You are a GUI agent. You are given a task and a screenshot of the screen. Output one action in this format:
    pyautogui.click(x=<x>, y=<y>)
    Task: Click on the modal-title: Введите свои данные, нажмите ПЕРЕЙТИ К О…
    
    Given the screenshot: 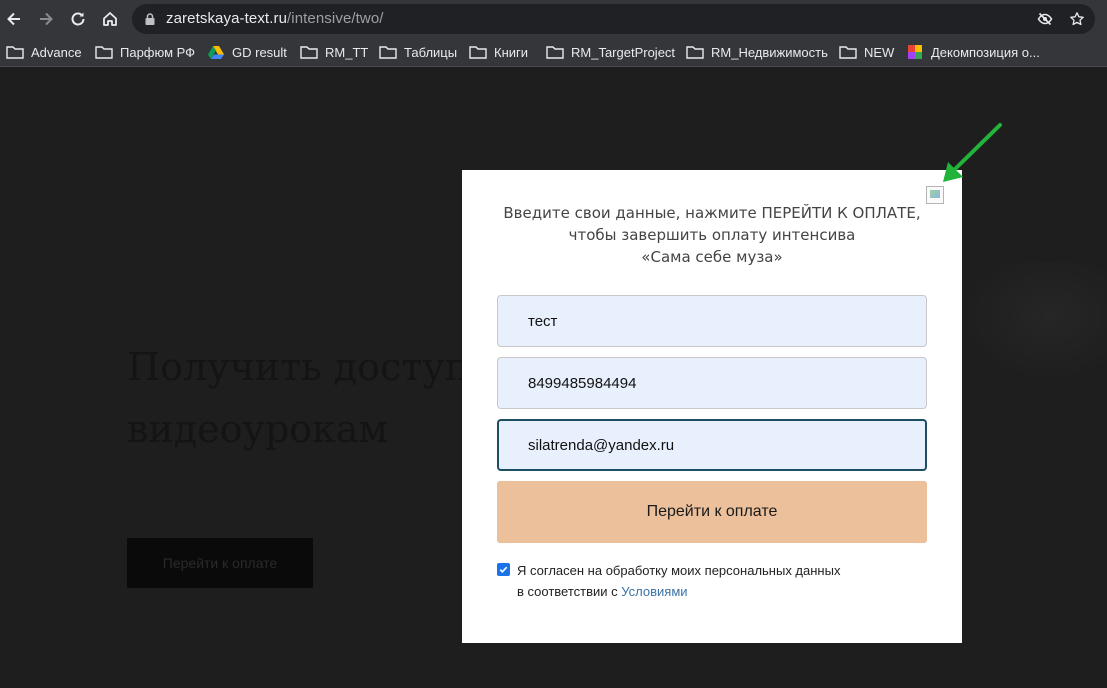 What is the action you would take?
    pyautogui.click(x=712, y=235)
    